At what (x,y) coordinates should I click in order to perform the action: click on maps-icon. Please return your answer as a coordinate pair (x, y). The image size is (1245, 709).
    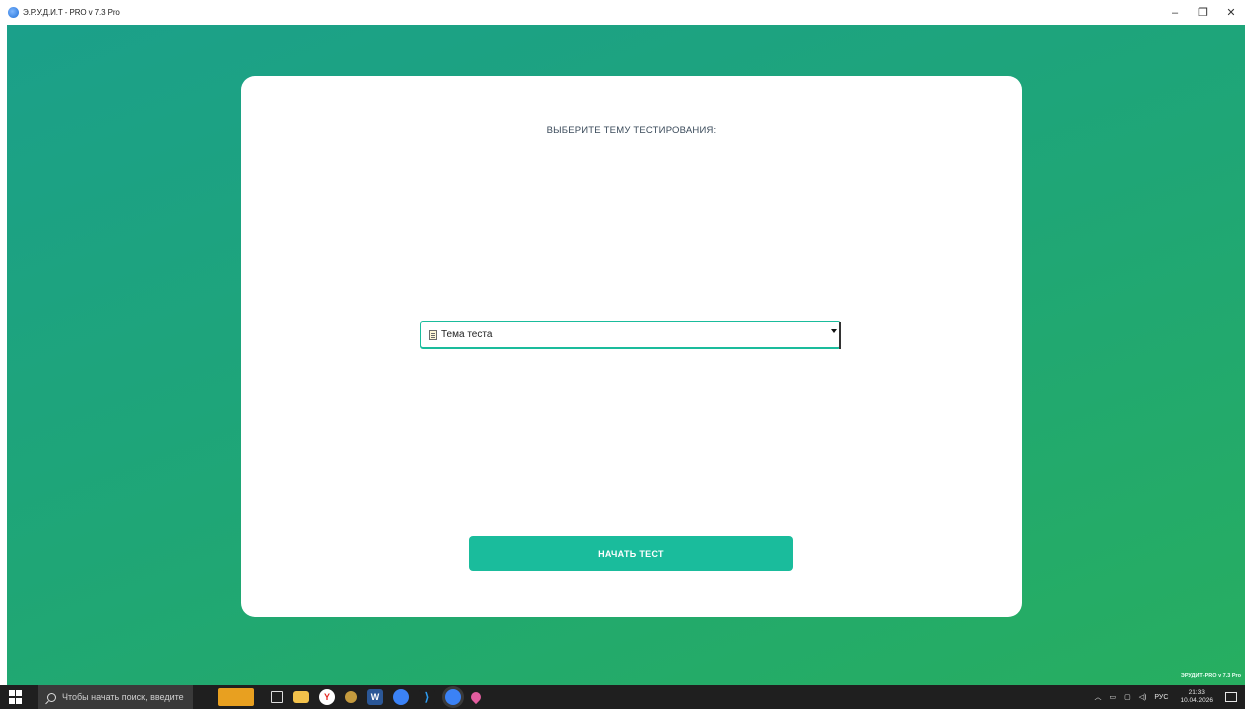
    Looking at the image, I should click on (476, 697).